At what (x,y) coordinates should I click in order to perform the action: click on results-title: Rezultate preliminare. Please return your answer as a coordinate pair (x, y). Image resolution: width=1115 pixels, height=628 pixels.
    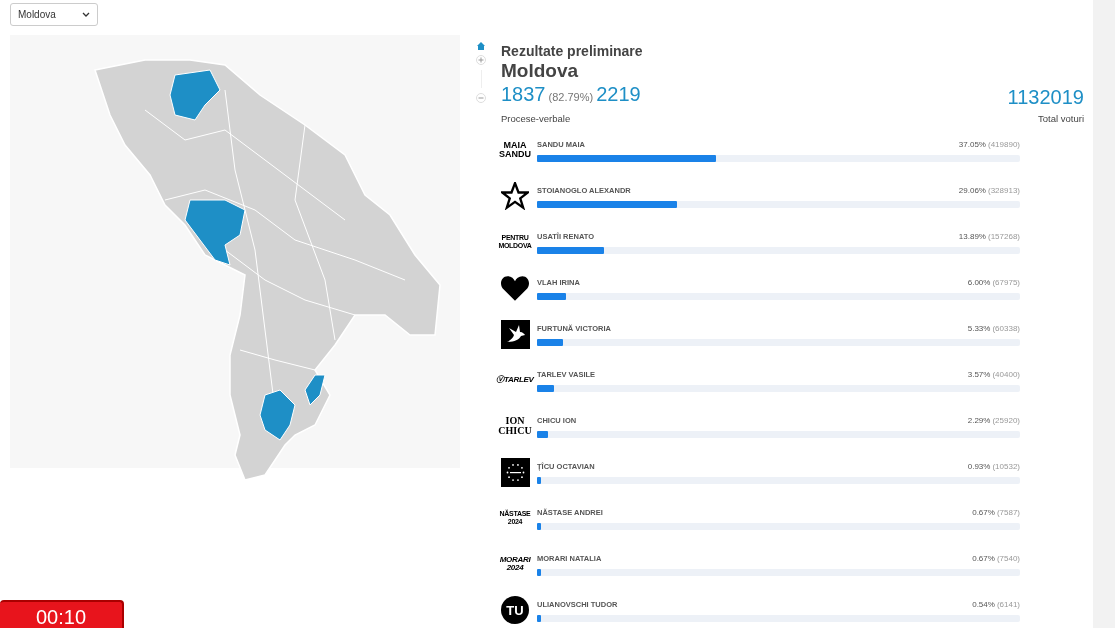
    Looking at the image, I should click on (572, 51).